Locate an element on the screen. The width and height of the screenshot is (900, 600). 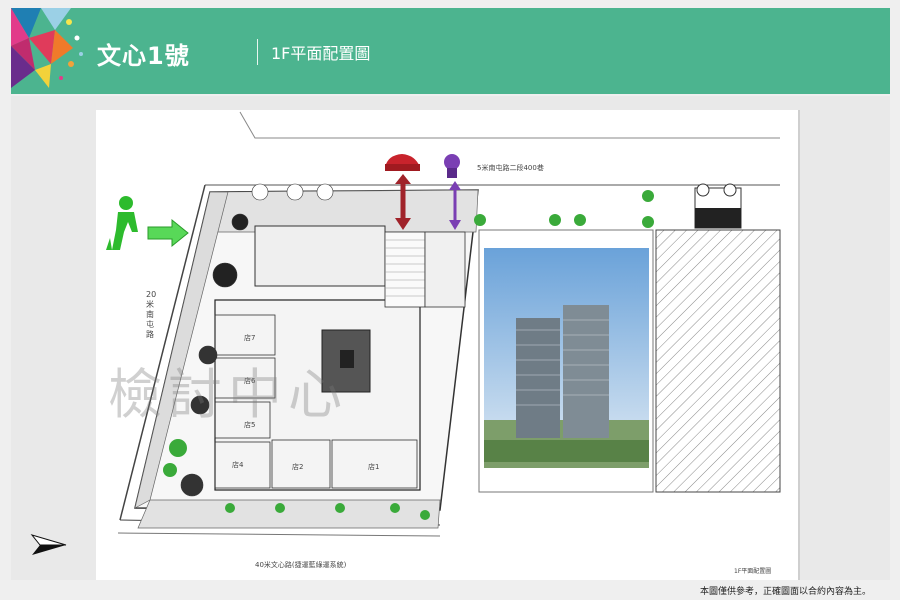
shop-label: 店4 is located at coordinates (238, 465).